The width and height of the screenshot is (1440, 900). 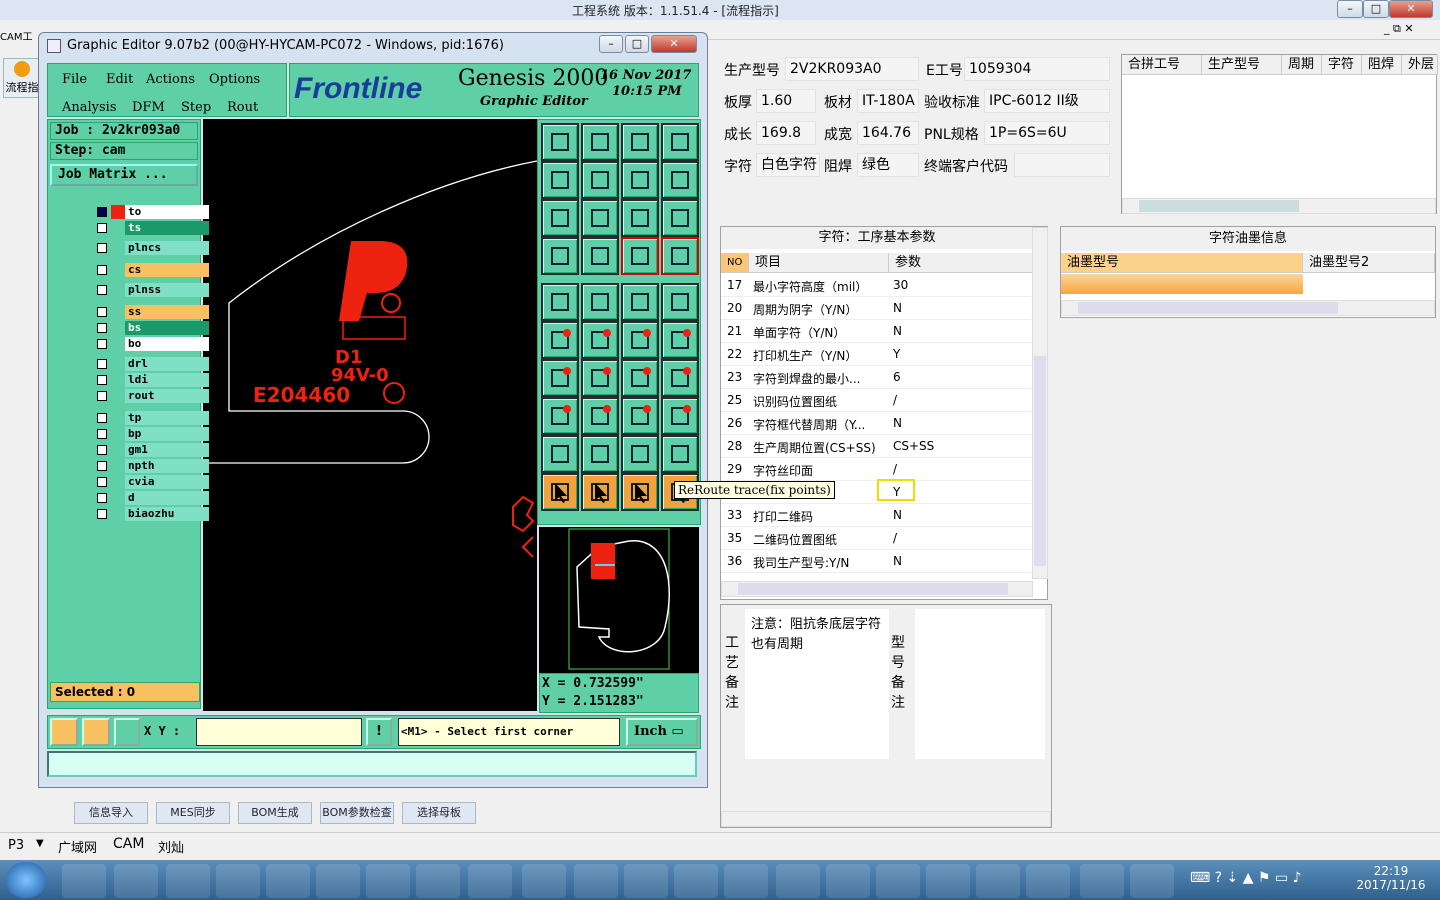 I want to click on params-vscroll-thumb, so click(x=1040, y=461).